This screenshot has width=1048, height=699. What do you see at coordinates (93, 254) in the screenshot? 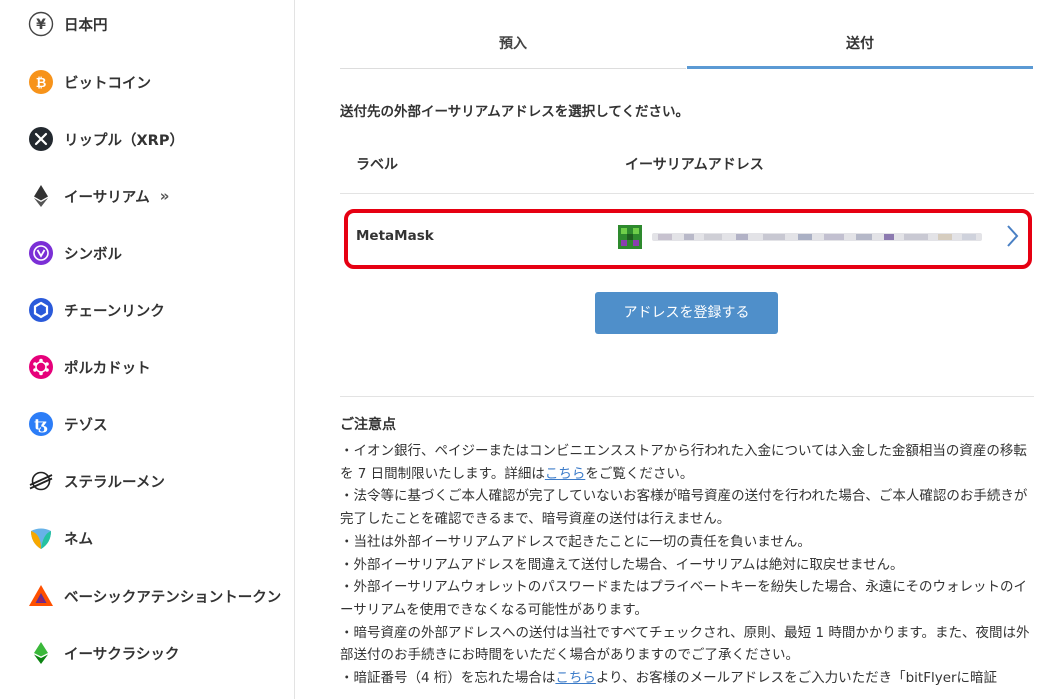
I see `sidebar-item-label: シンボル` at bounding box center [93, 254].